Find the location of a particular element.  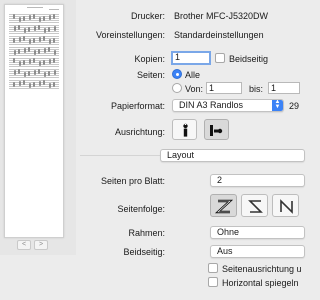

landscape-person-icon is located at coordinates (216, 130).